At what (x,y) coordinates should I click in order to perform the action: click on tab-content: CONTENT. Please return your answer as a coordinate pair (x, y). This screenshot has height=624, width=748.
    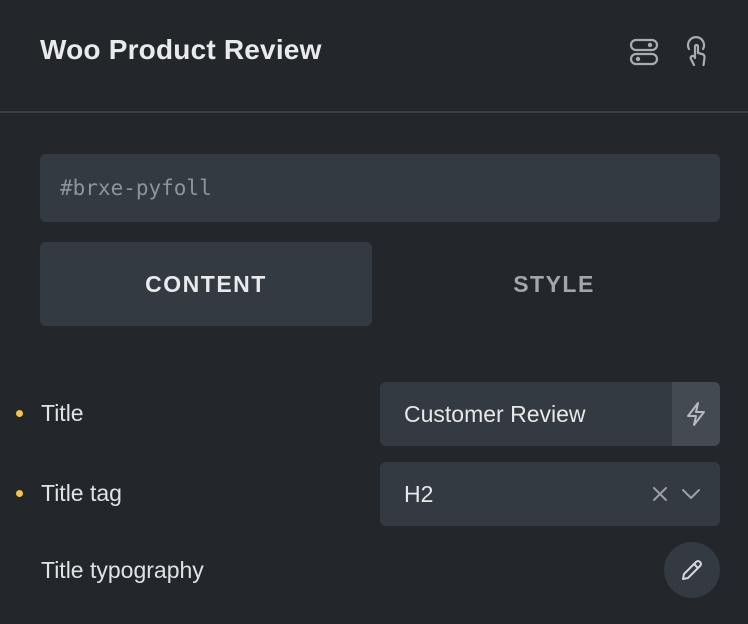
    Looking at the image, I should click on (206, 284).